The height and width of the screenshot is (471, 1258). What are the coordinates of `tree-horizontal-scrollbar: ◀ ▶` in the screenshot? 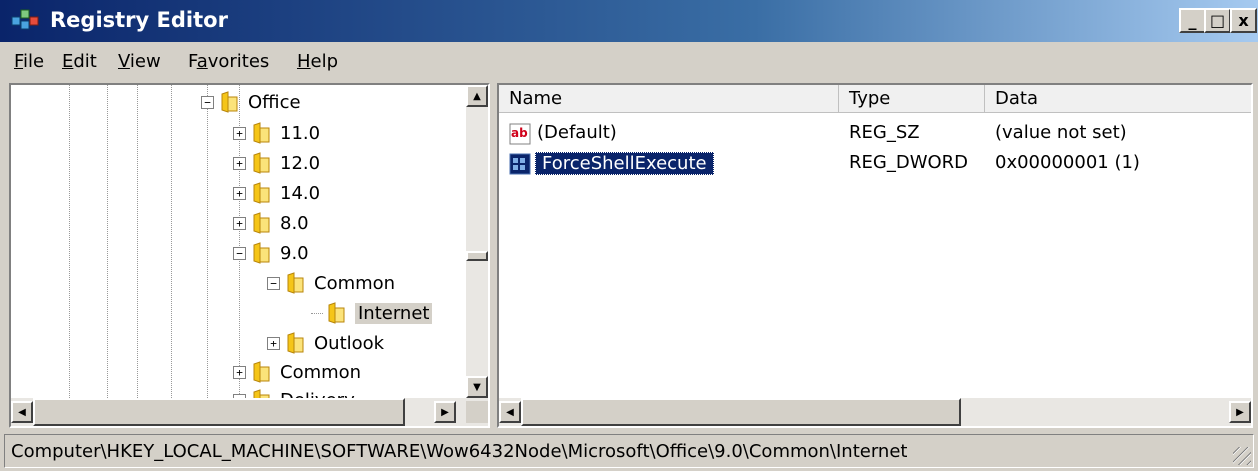 It's located at (249, 412).